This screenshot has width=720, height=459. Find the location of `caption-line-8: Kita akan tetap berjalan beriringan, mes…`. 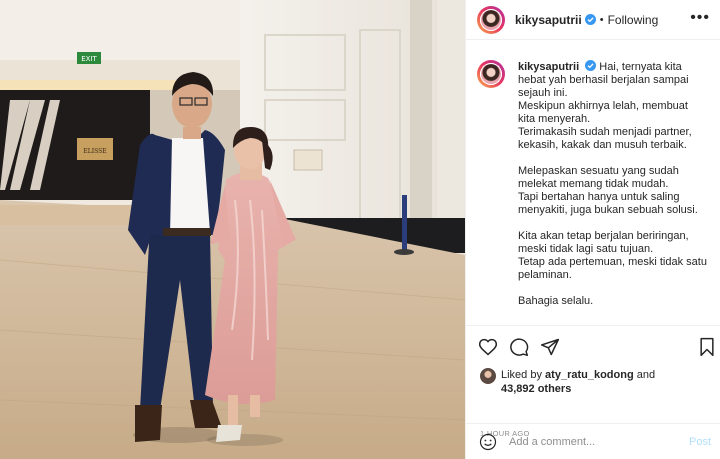

caption-line-8: Kita akan tetap berjalan beriringan, mes… is located at coordinates (603, 242).